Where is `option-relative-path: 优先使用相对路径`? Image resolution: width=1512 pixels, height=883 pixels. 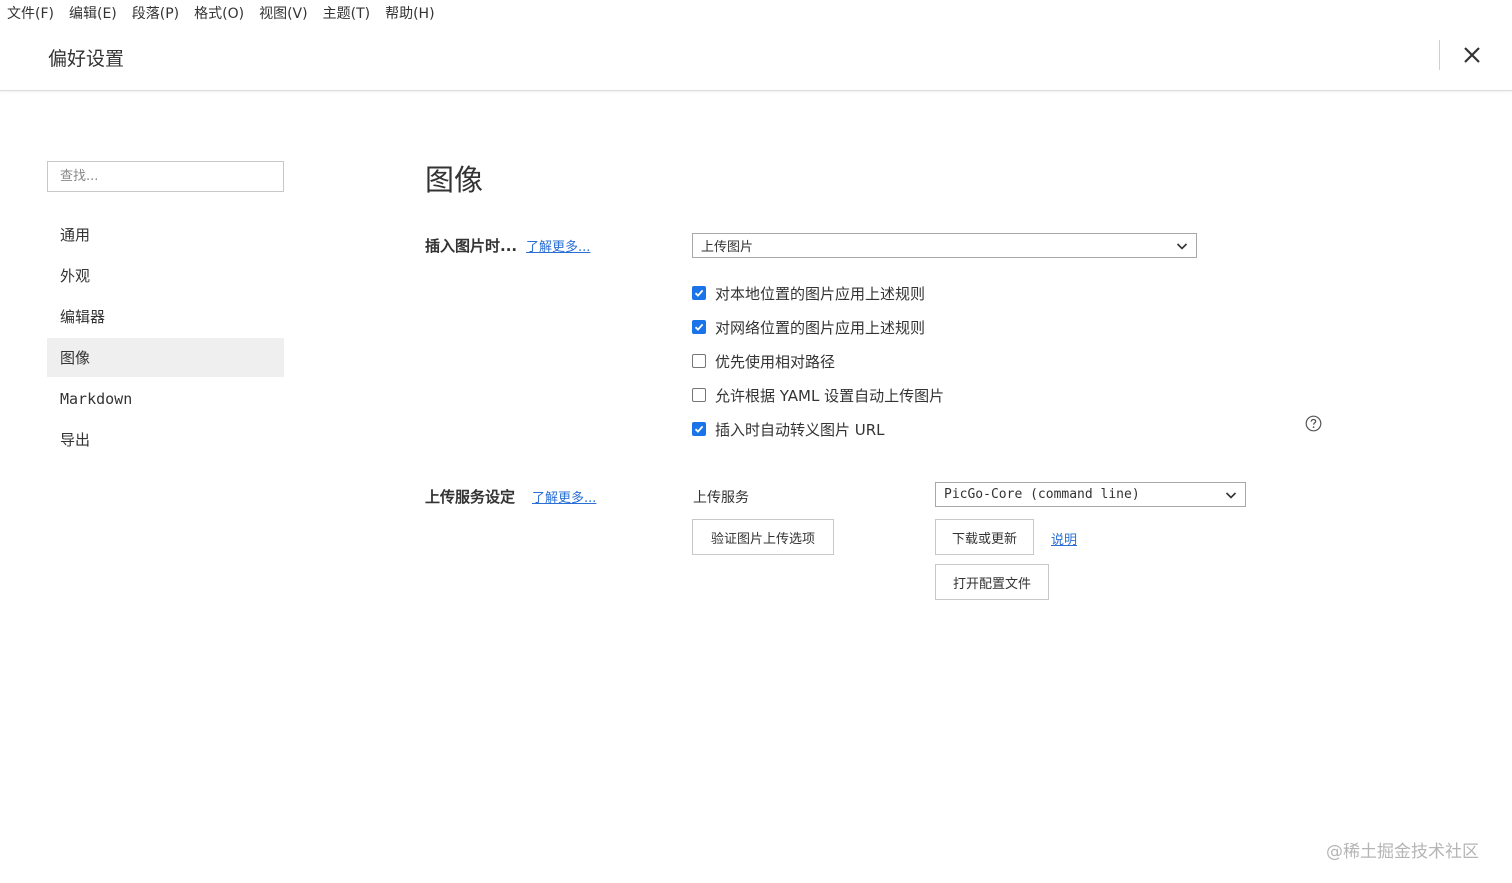
option-relative-path: 优先使用相对路径 is located at coordinates (818, 361).